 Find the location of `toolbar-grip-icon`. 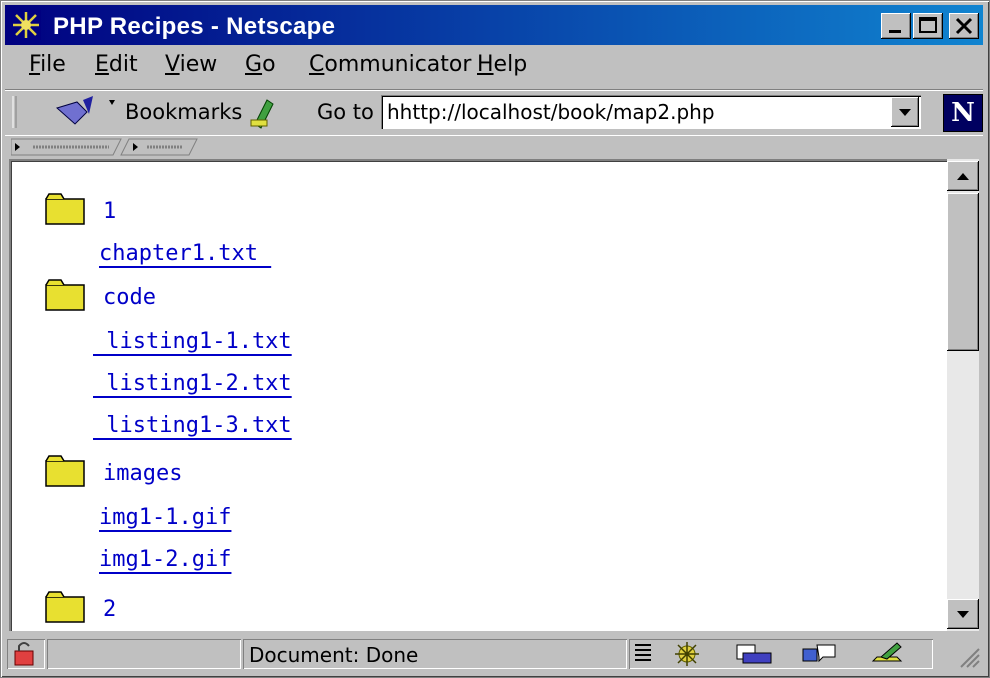

toolbar-grip-icon is located at coordinates (15, 112).